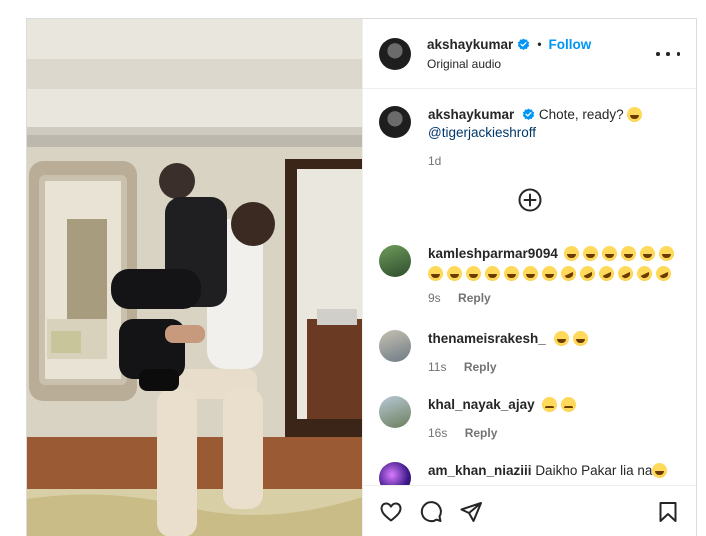 The width and height of the screenshot is (706, 536). What do you see at coordinates (470, 44) in the screenshot?
I see `author-username: akshaykumar` at bounding box center [470, 44].